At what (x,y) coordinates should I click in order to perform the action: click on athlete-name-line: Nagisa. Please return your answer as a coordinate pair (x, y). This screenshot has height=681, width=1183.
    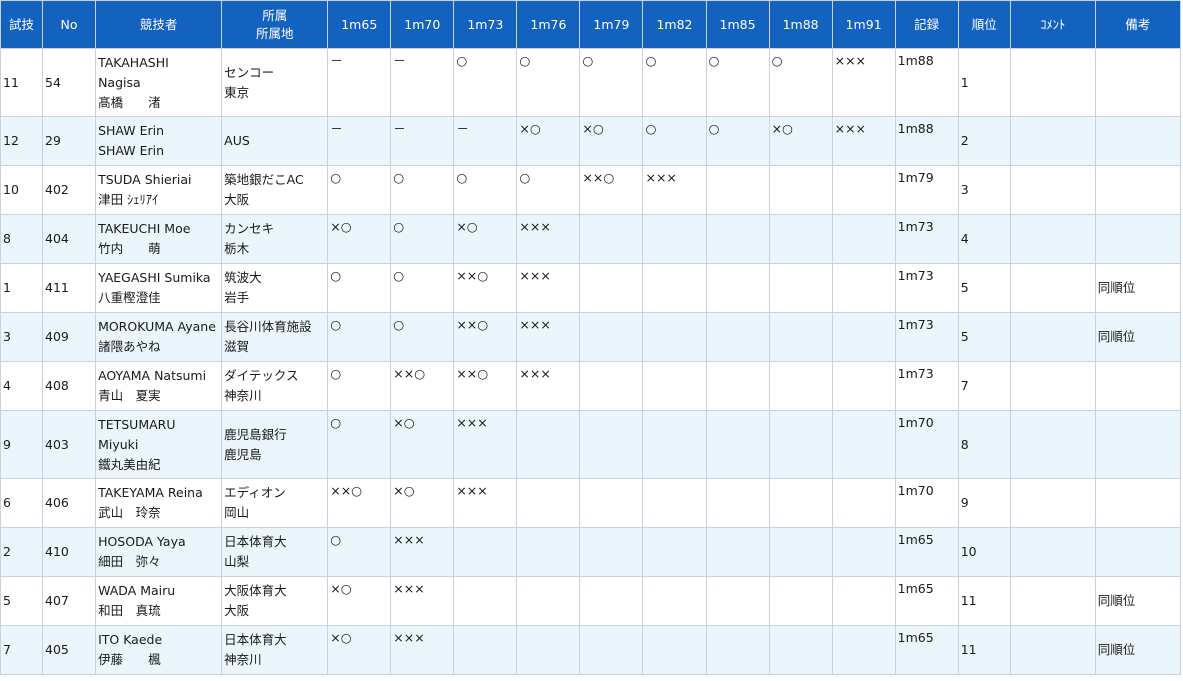
    Looking at the image, I should click on (119, 82).